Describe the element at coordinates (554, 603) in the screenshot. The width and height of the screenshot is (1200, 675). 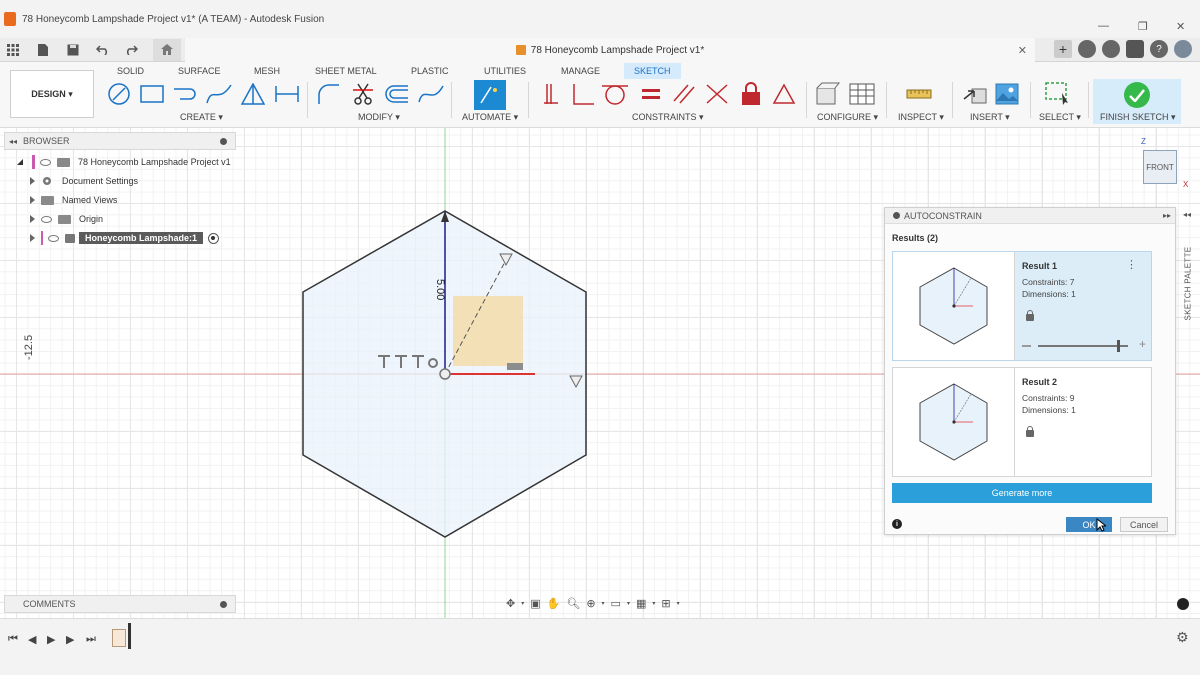
I see `pan-icon: ✋` at that location.